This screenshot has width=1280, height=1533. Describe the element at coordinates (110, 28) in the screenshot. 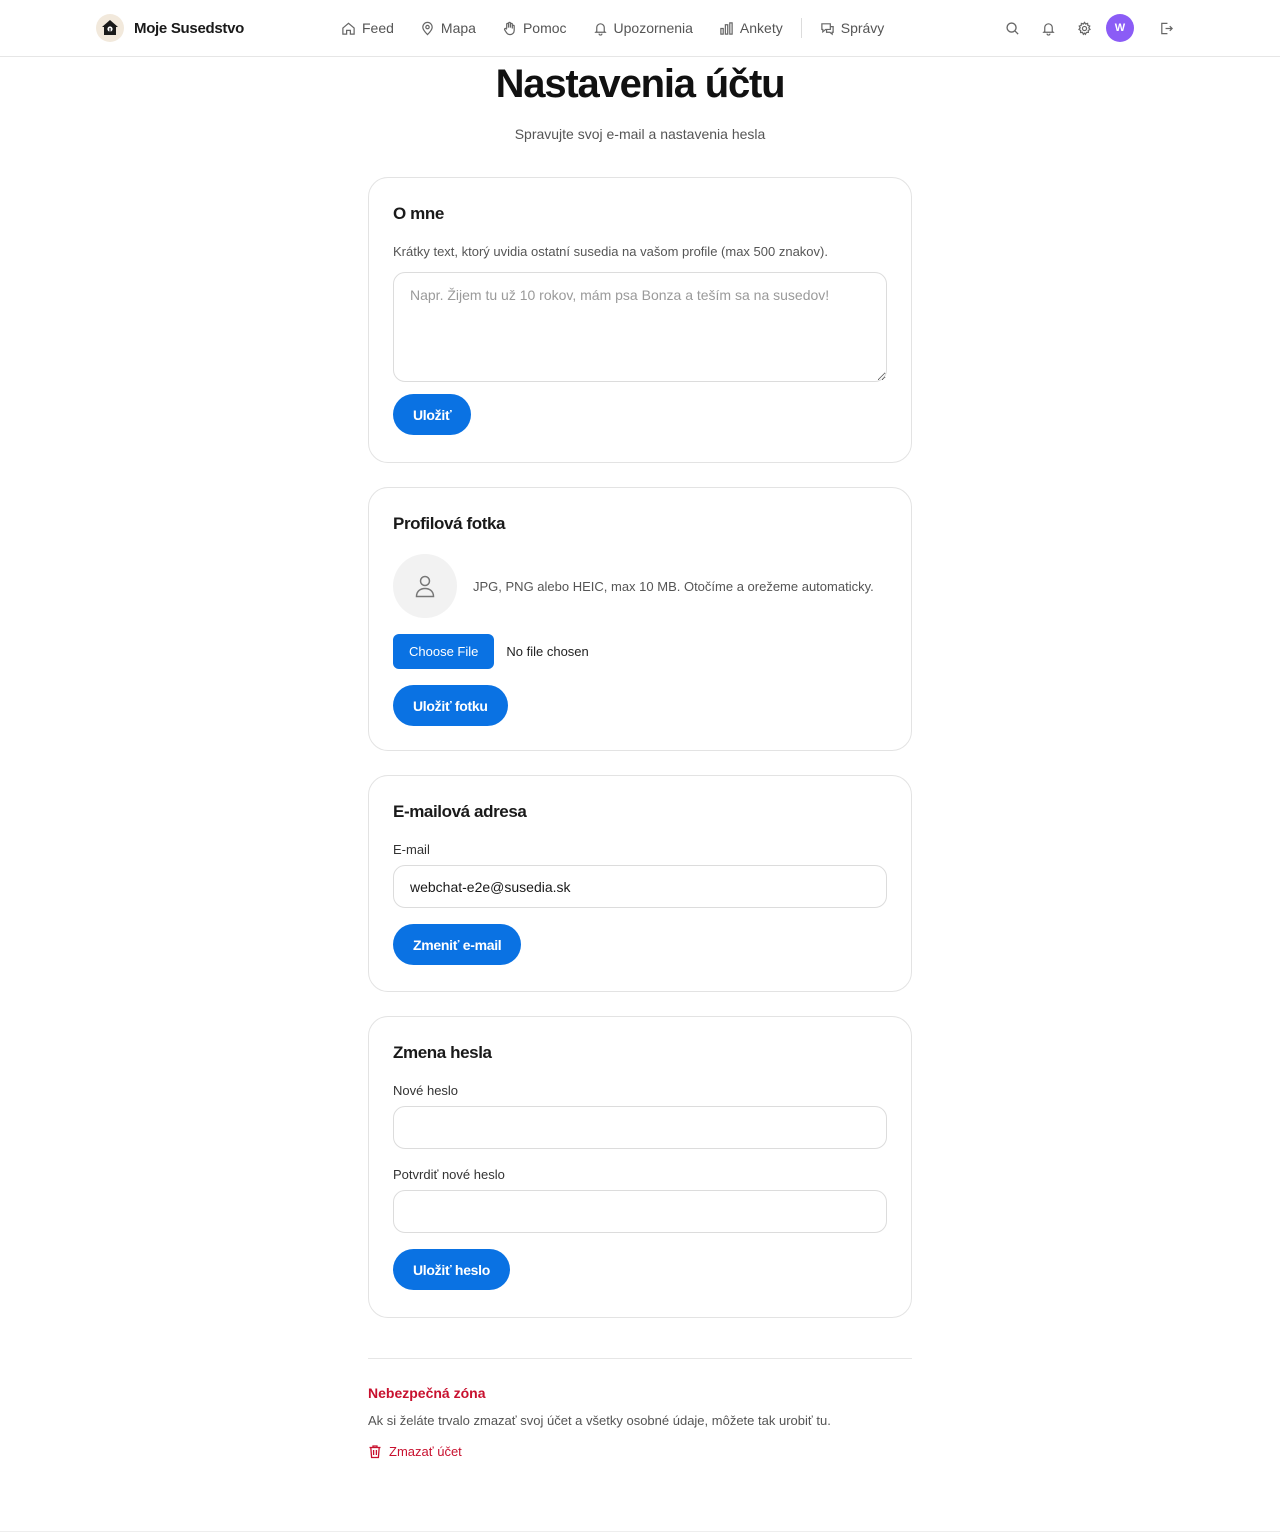

I see `house-logo-icon` at that location.